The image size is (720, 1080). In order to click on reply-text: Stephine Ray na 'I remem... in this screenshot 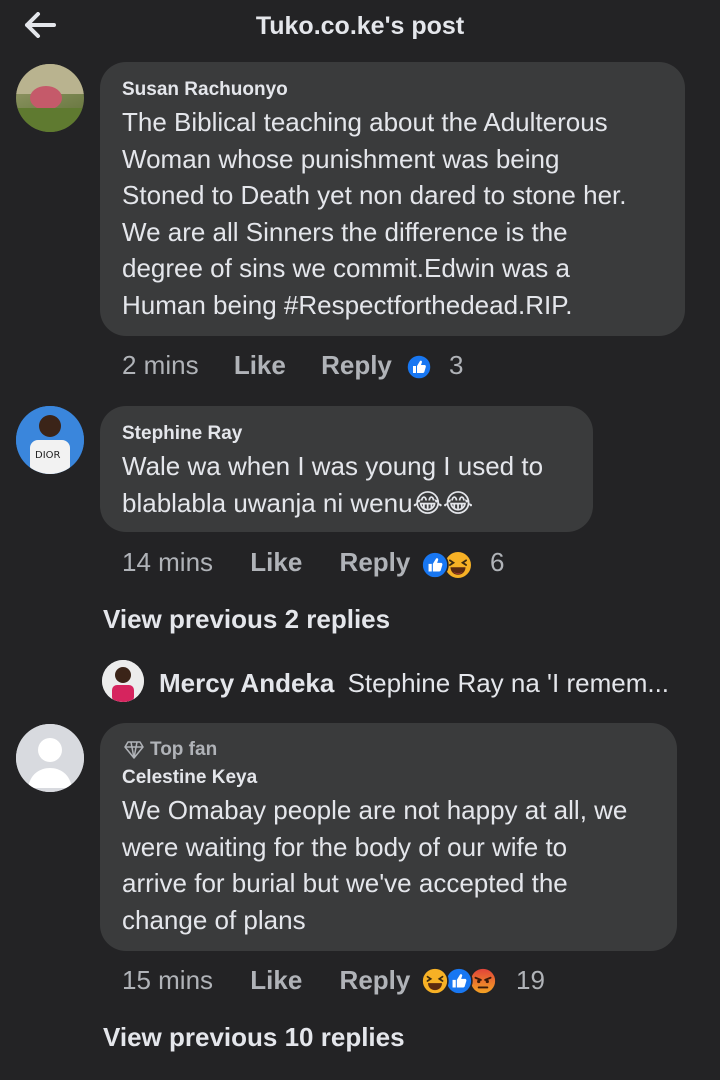, I will do `click(508, 683)`.